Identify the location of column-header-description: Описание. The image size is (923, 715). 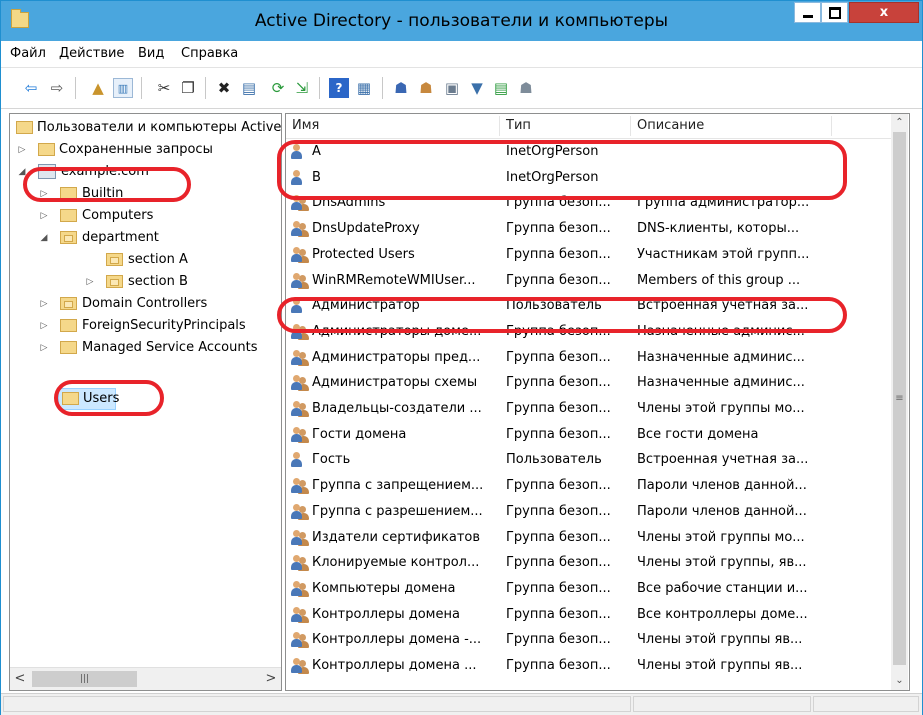
(731, 126).